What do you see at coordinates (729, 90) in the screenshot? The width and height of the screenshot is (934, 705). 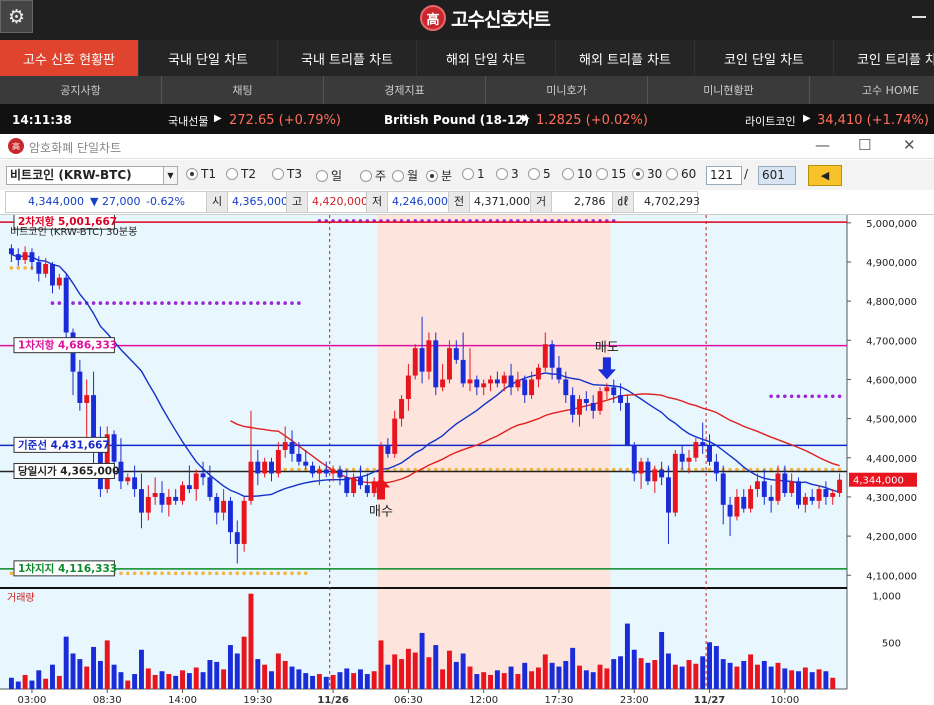 I see `subnav-mini-board: 미니현황판` at bounding box center [729, 90].